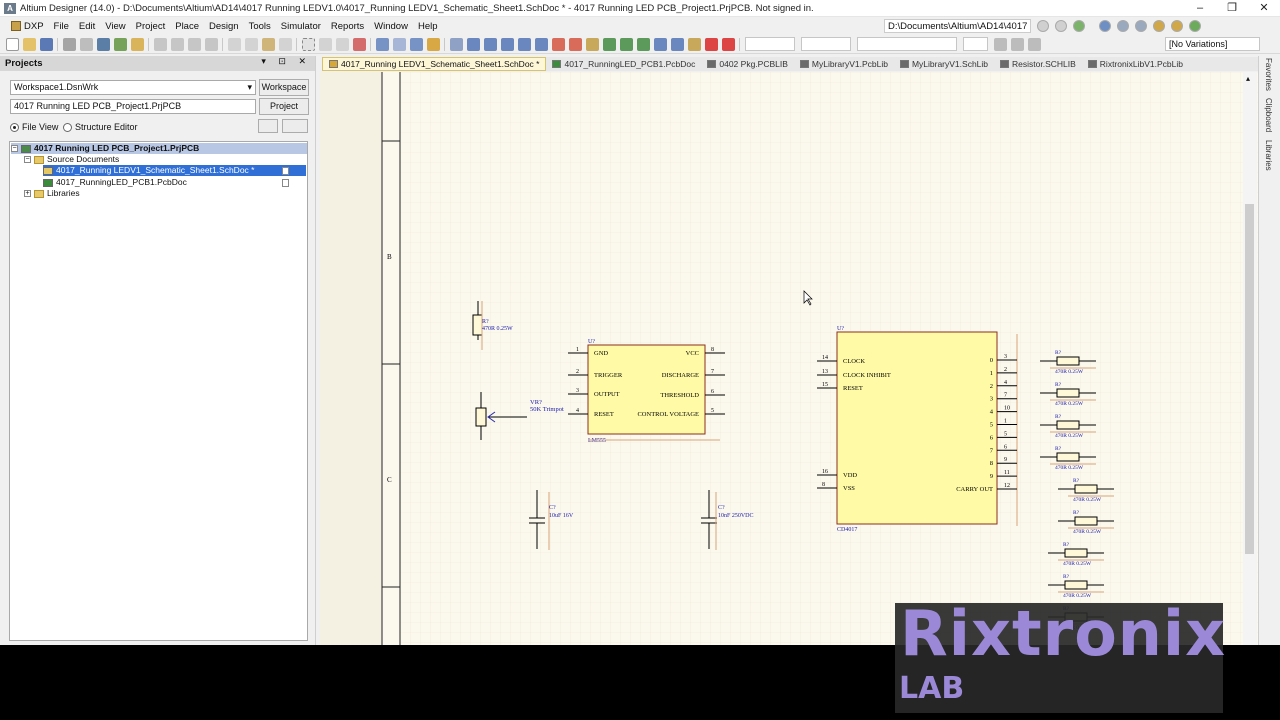  Describe the element at coordinates (1268, 155) in the screenshot. I see `libraries-tab: Libraries` at that location.